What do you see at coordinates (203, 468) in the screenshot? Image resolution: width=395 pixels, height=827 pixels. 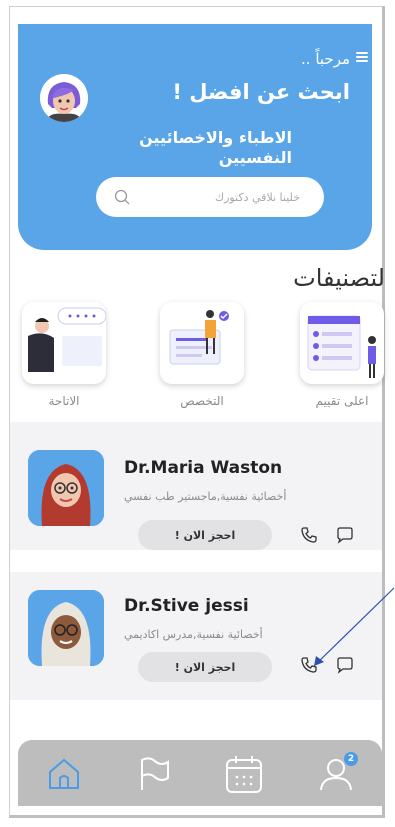 I see `doctor-name: Dr.Maria Waston` at bounding box center [203, 468].